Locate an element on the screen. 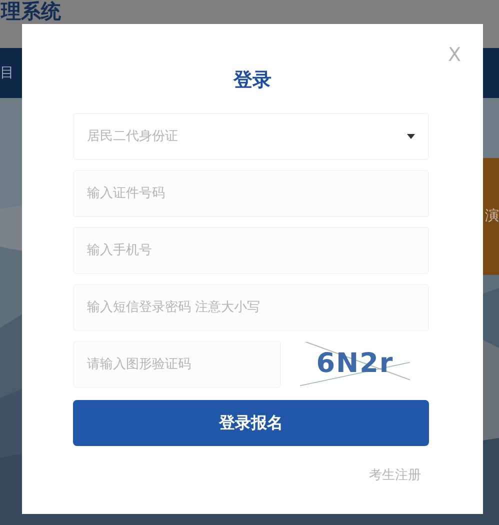  login-button: 登录报名 is located at coordinates (251, 423).